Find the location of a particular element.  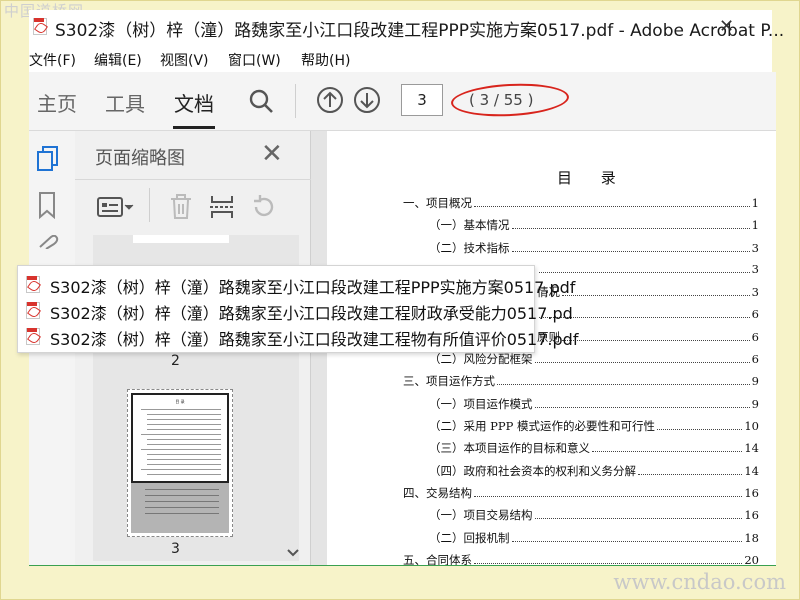

panel-separator is located at coordinates (149, 205).